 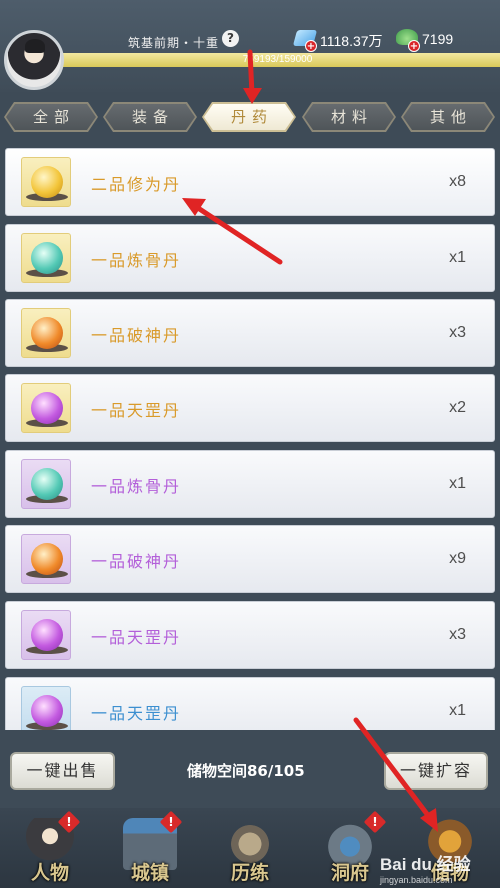 What do you see at coordinates (414, 46) in the screenshot?
I see `add-jade-button: +` at bounding box center [414, 46].